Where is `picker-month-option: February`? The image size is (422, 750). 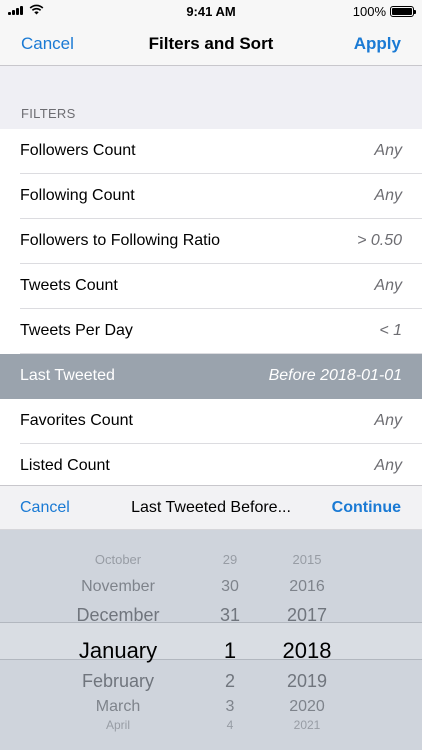
picker-month-option: February is located at coordinates (118, 681).